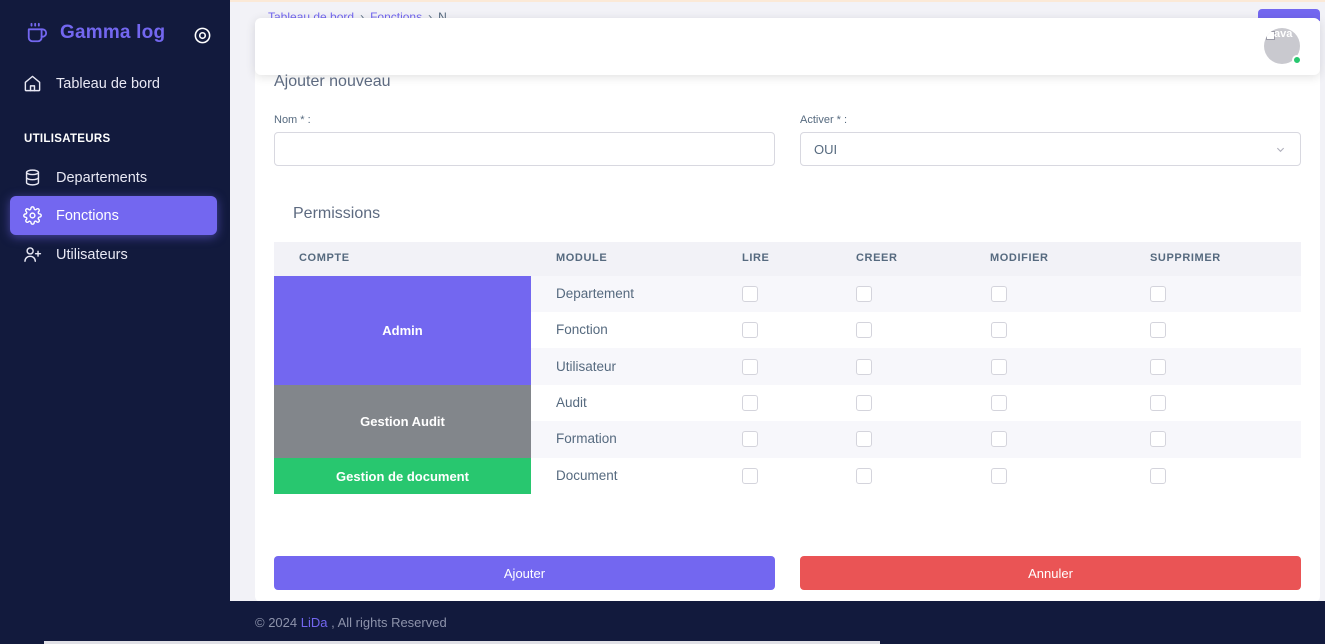 The width and height of the screenshot is (1325, 644). I want to click on sidebar-item-label: Departements, so click(102, 177).